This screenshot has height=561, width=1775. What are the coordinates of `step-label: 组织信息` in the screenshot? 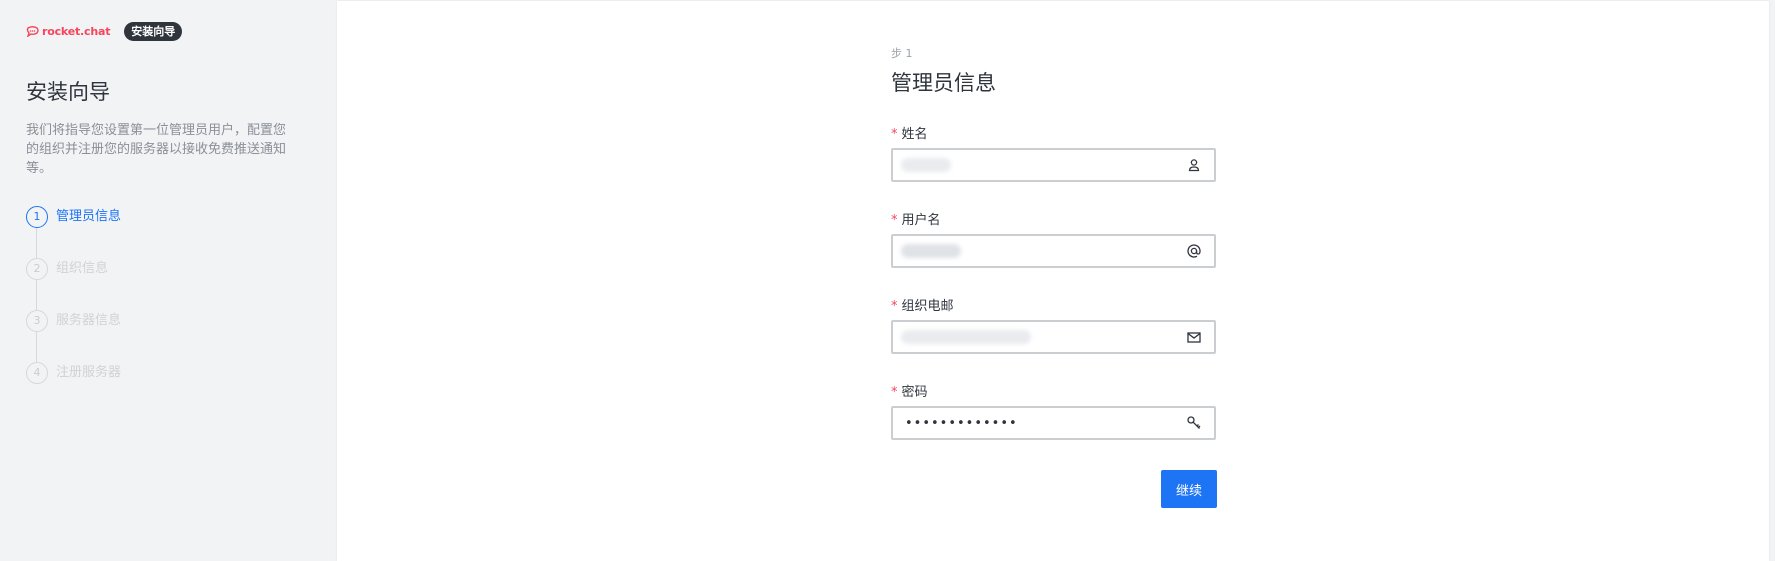 It's located at (82, 268).